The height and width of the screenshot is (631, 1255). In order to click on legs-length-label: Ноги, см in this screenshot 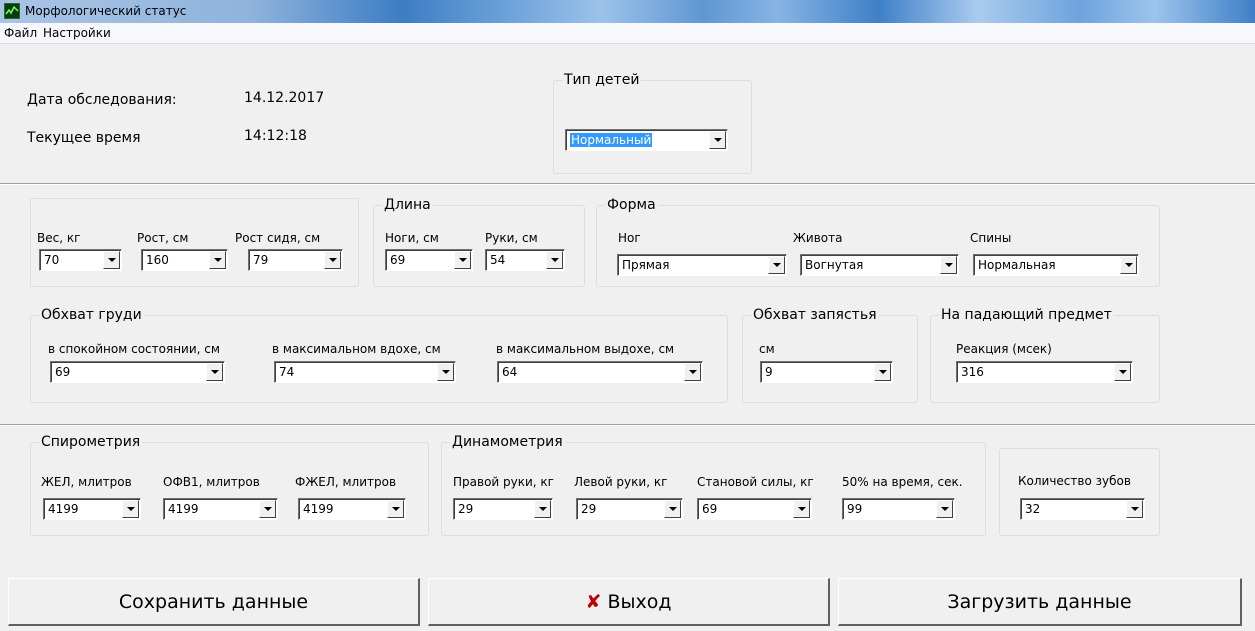, I will do `click(412, 238)`.